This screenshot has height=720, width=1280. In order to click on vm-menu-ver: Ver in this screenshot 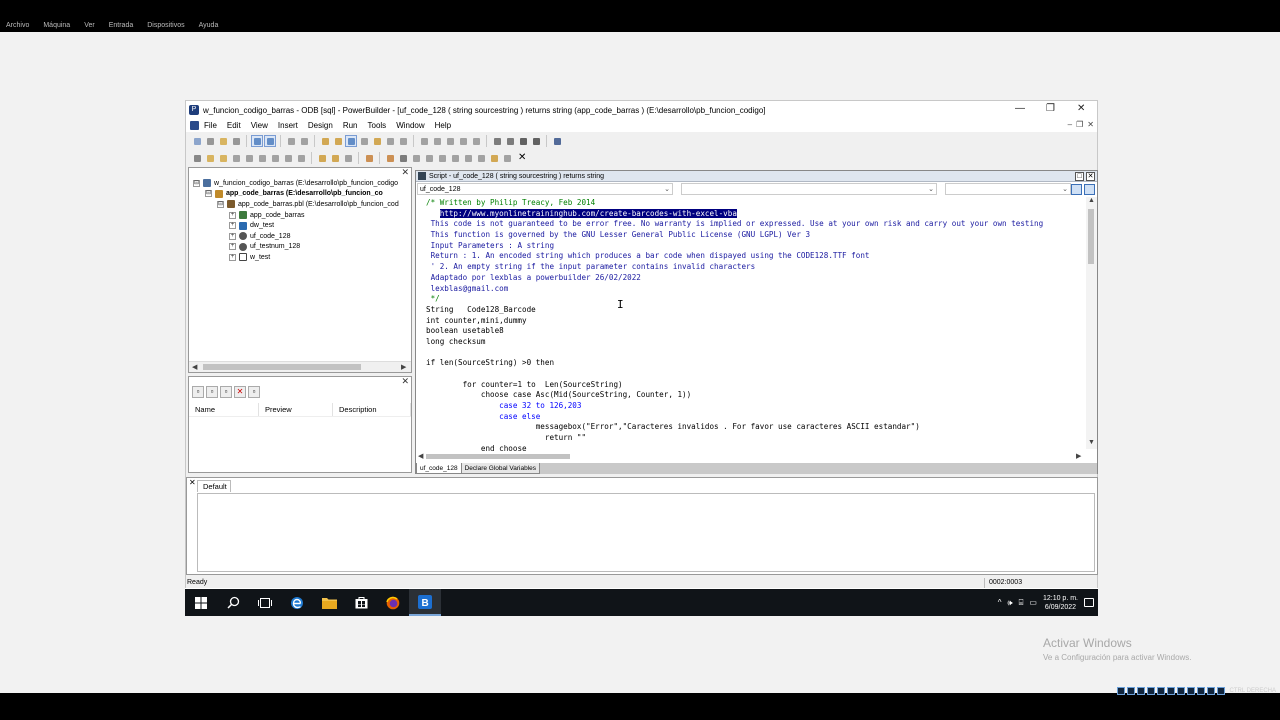, I will do `click(89, 26)`.